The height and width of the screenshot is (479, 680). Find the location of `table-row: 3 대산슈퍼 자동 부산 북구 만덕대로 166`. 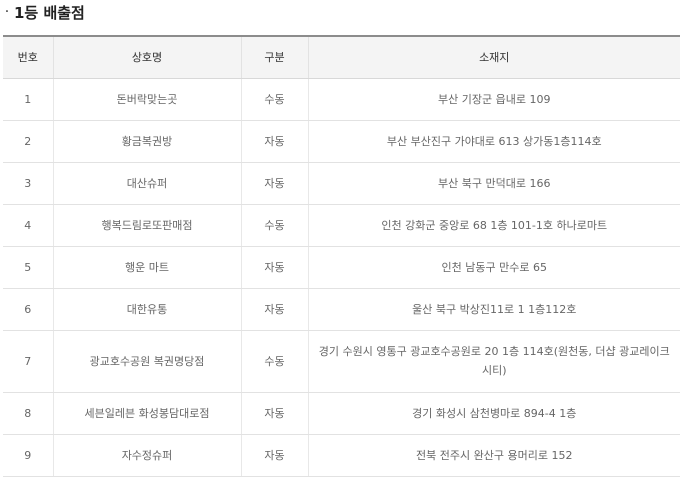

table-row: 3 대산슈퍼 자동 부산 북구 만덕대로 166 is located at coordinates (341, 183).